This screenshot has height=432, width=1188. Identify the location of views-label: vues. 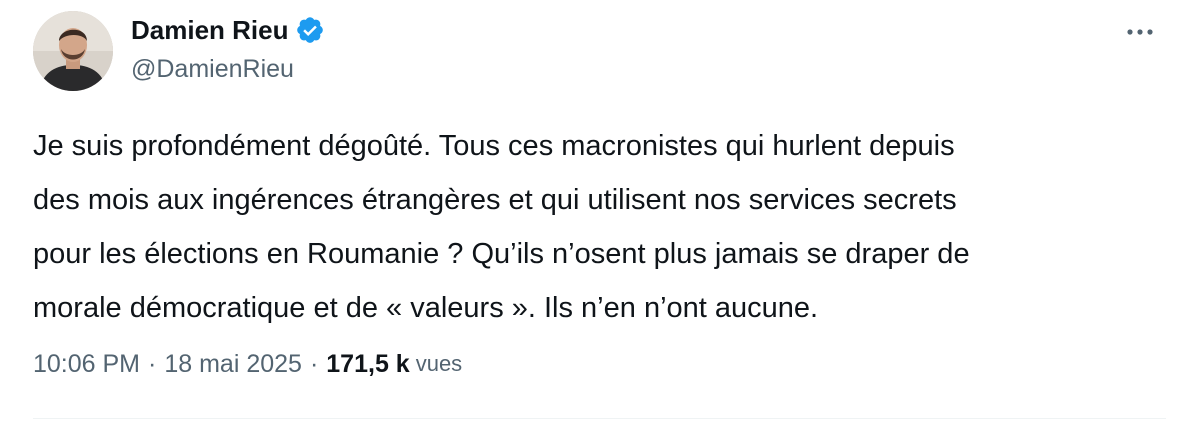
(439, 363).